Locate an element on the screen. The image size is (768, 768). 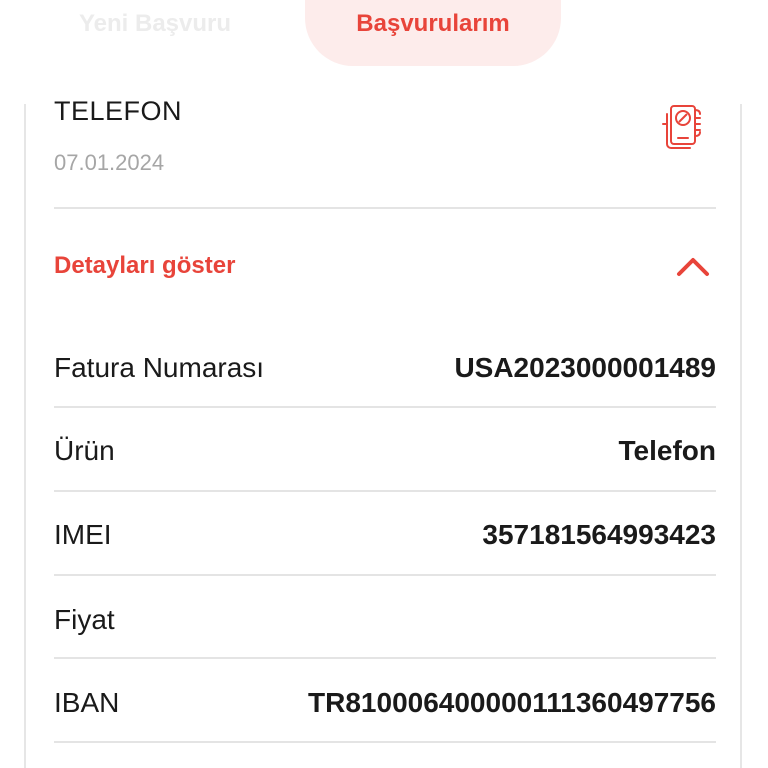
header-divider is located at coordinates (385, 208).